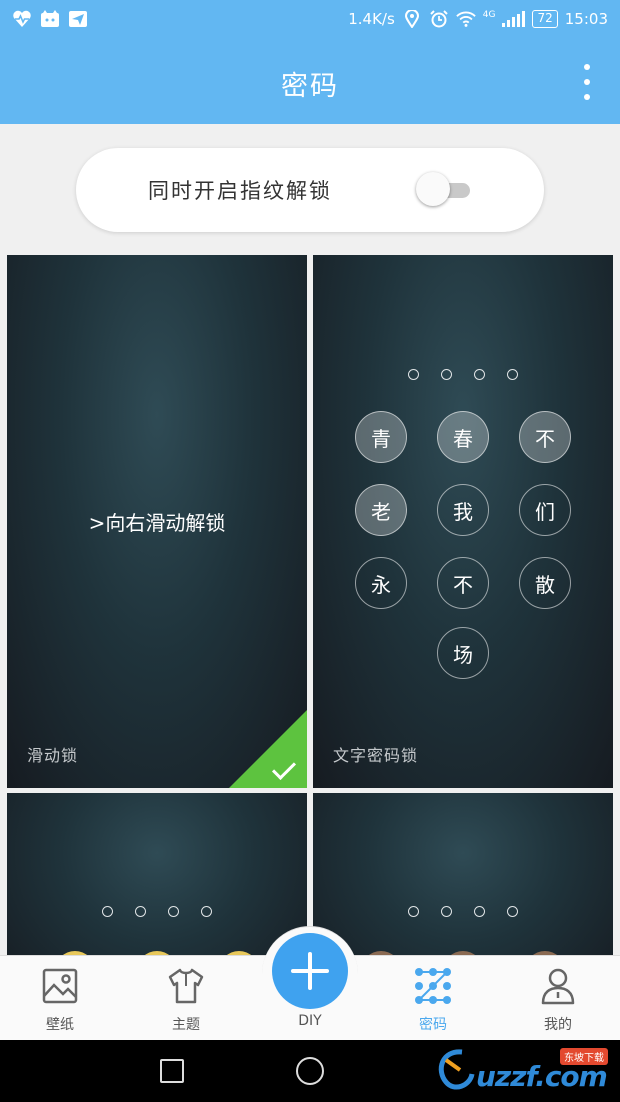 The width and height of the screenshot is (620, 1102). What do you see at coordinates (60, 1025) in the screenshot?
I see `nav-label: 壁纸` at bounding box center [60, 1025].